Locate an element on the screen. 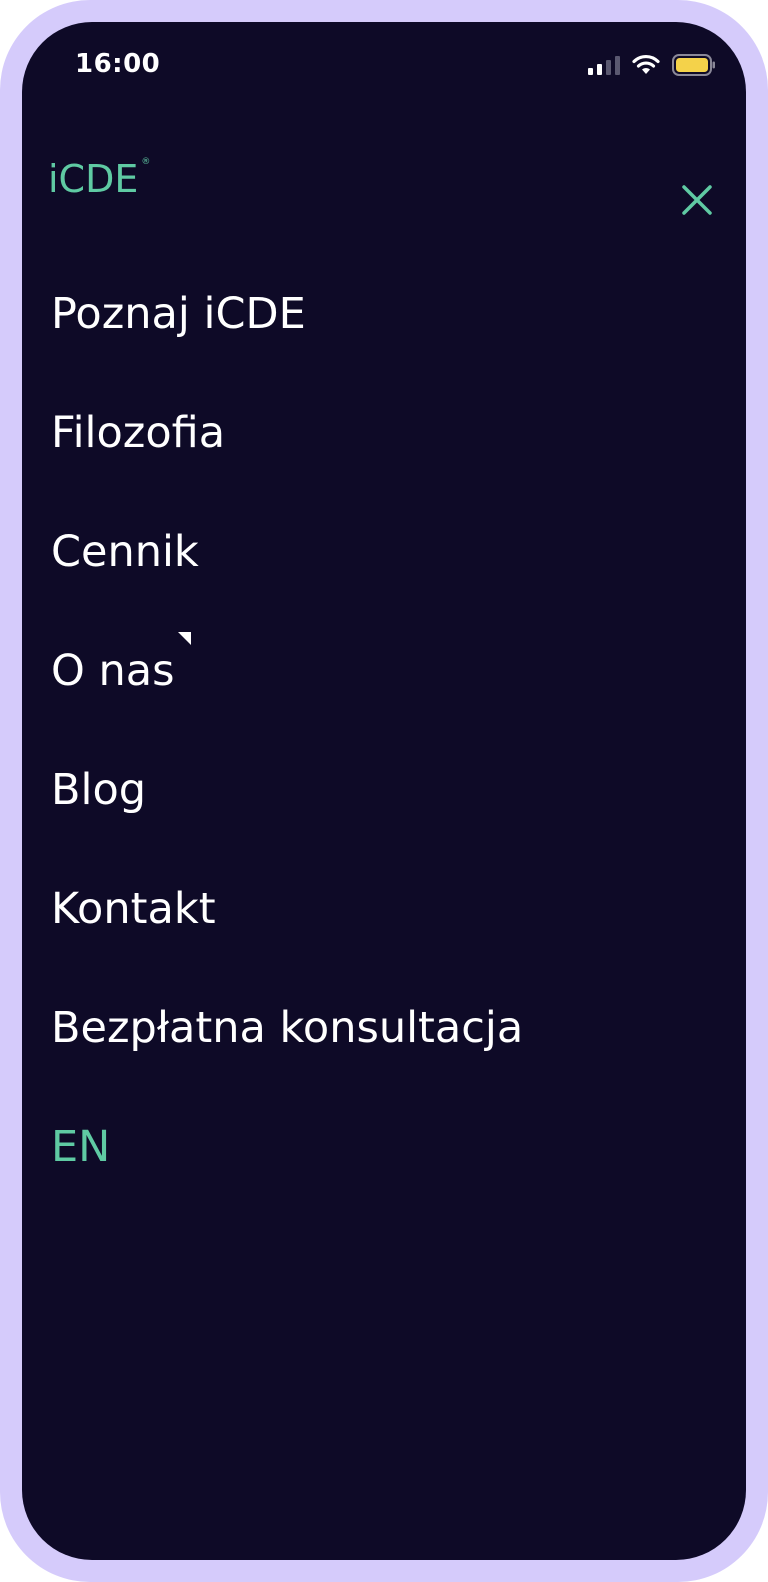 This screenshot has width=768, height=1582. menu-item-kontakt: Kontakt is located at coordinates (391, 908).